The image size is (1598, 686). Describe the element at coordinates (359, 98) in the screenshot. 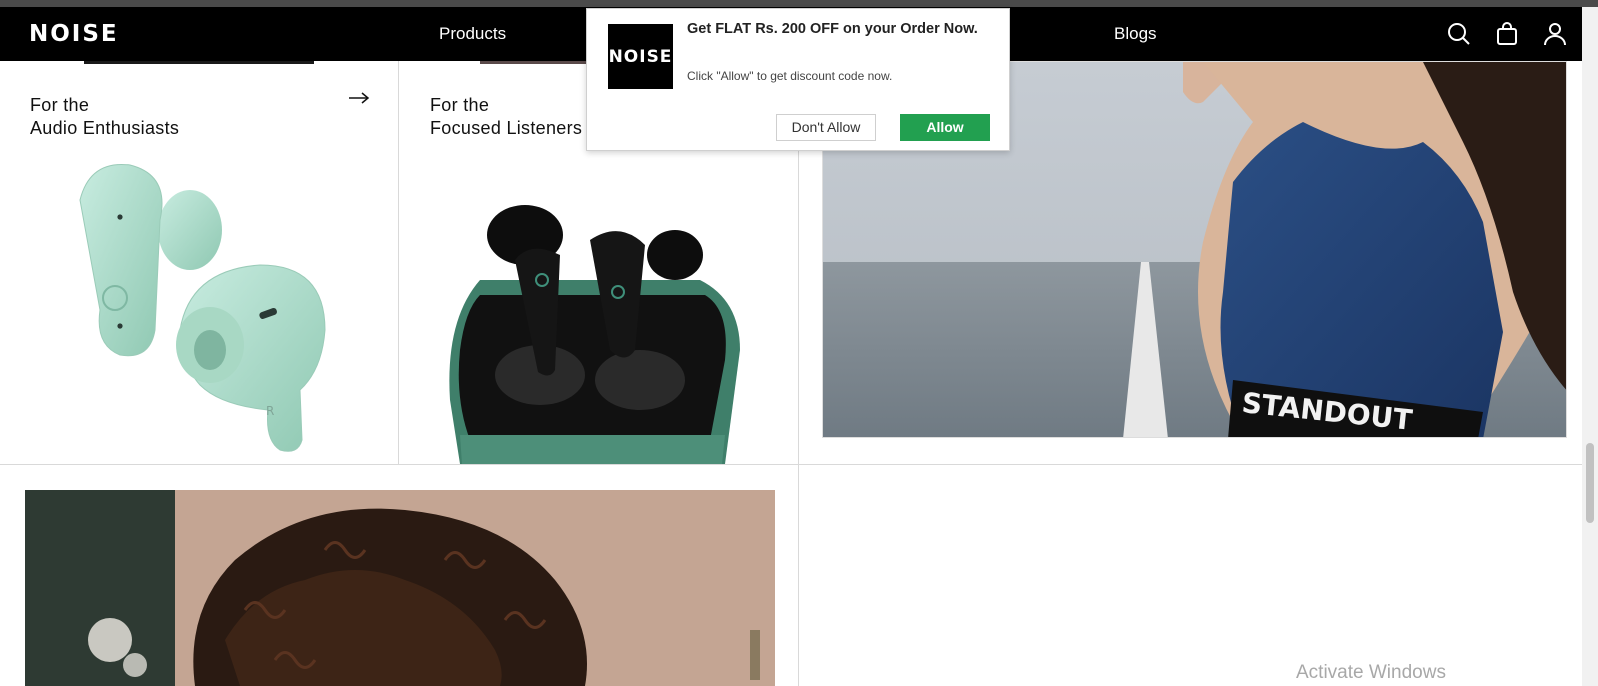

I see `arrow-right-icon` at that location.